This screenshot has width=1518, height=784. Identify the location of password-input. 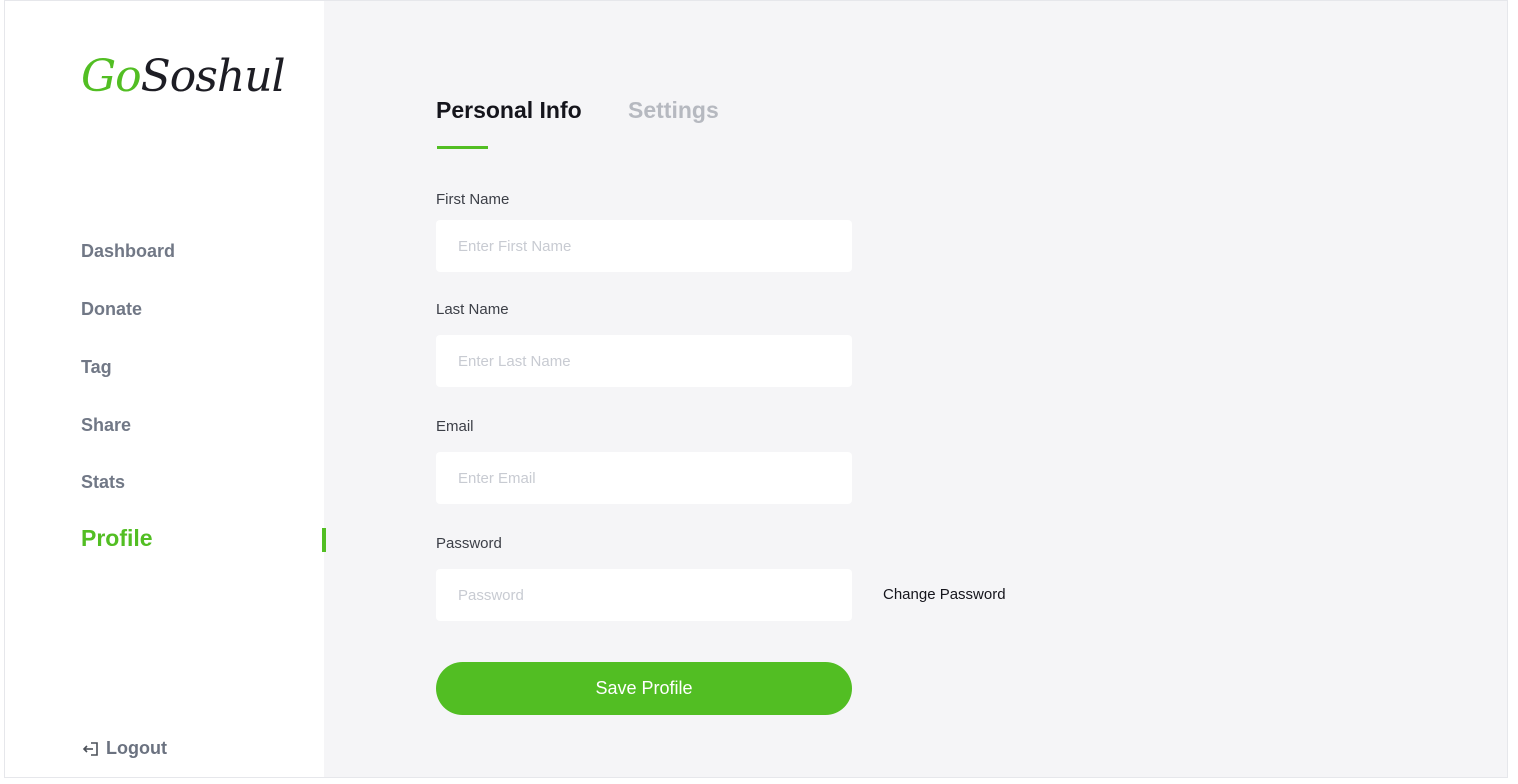
(644, 595).